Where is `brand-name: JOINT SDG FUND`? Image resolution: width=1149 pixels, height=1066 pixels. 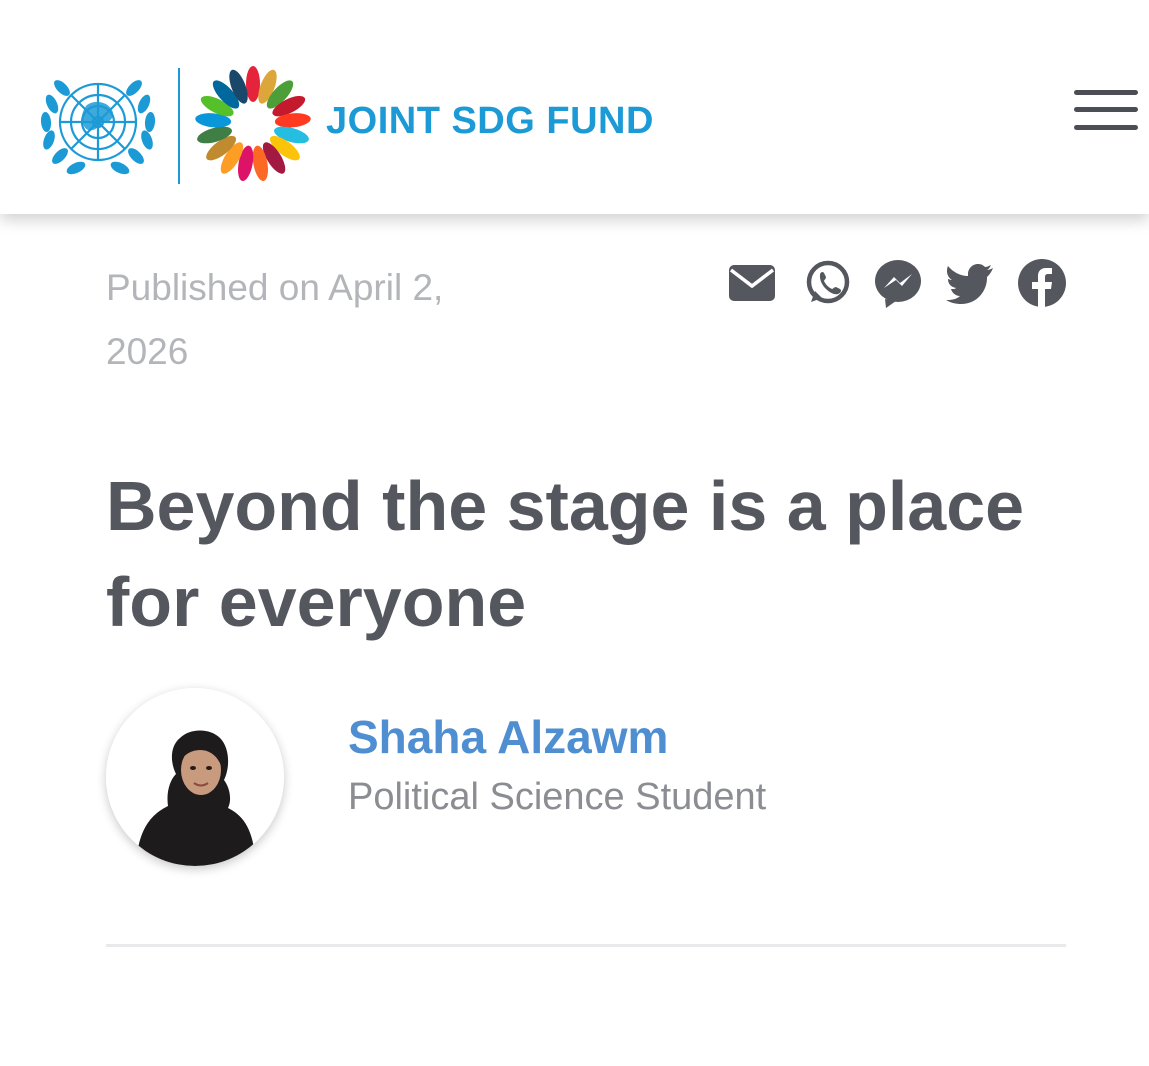 brand-name: JOINT SDG FUND is located at coordinates (490, 121).